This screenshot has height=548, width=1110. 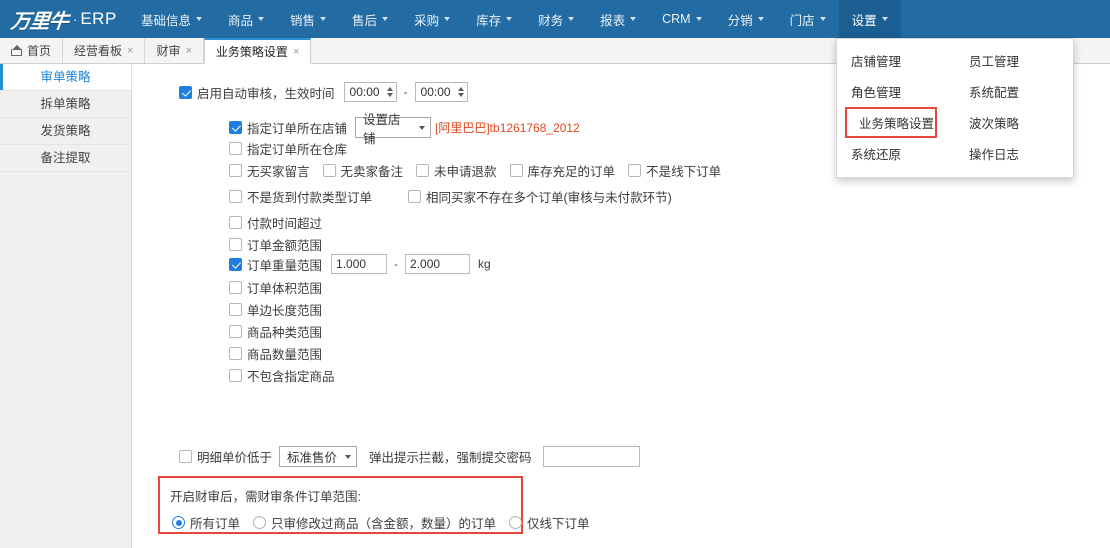 What do you see at coordinates (185, 92) in the screenshot?
I see `auto-audit-checkbox` at bounding box center [185, 92].